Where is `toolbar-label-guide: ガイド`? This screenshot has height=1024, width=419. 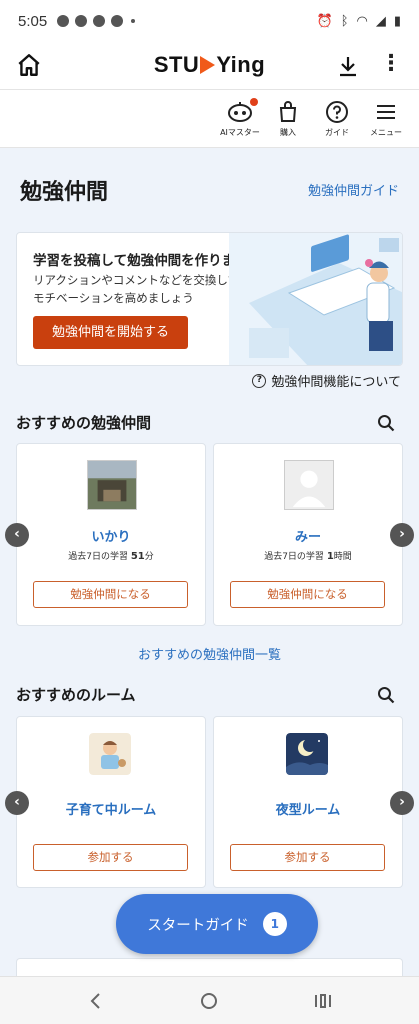
toolbar-label-guide: ガイド is located at coordinates (337, 132).